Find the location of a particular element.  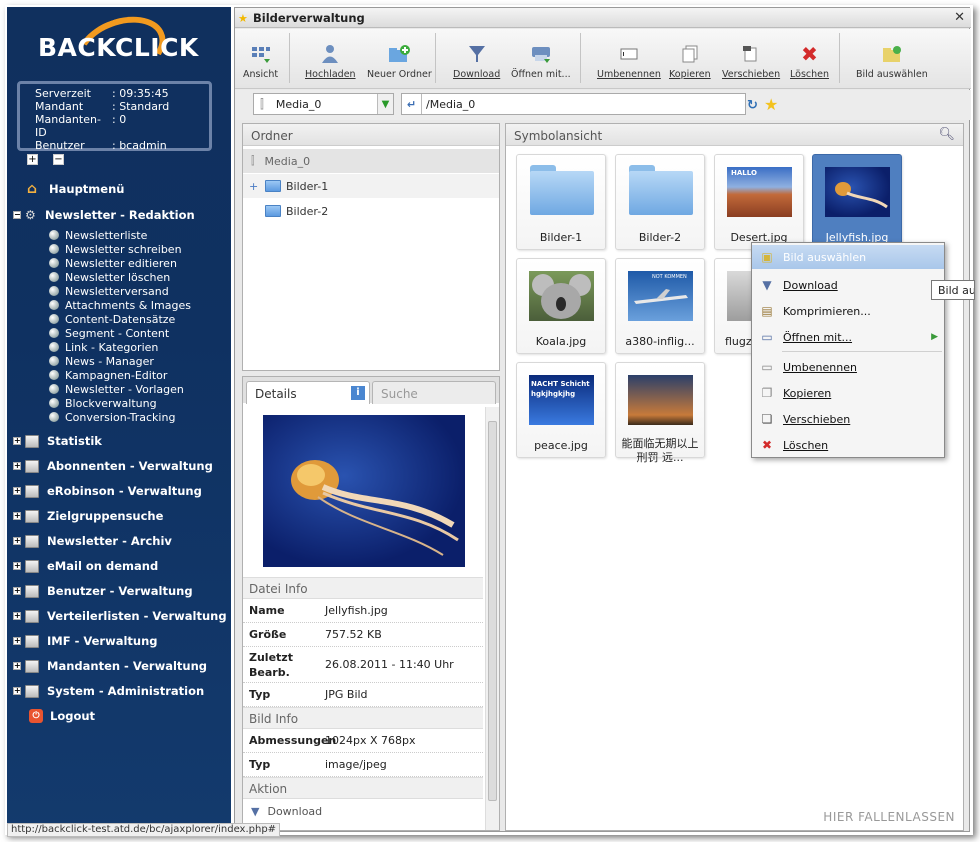

umbenennen-button: Umbenennen is located at coordinates (629, 56).